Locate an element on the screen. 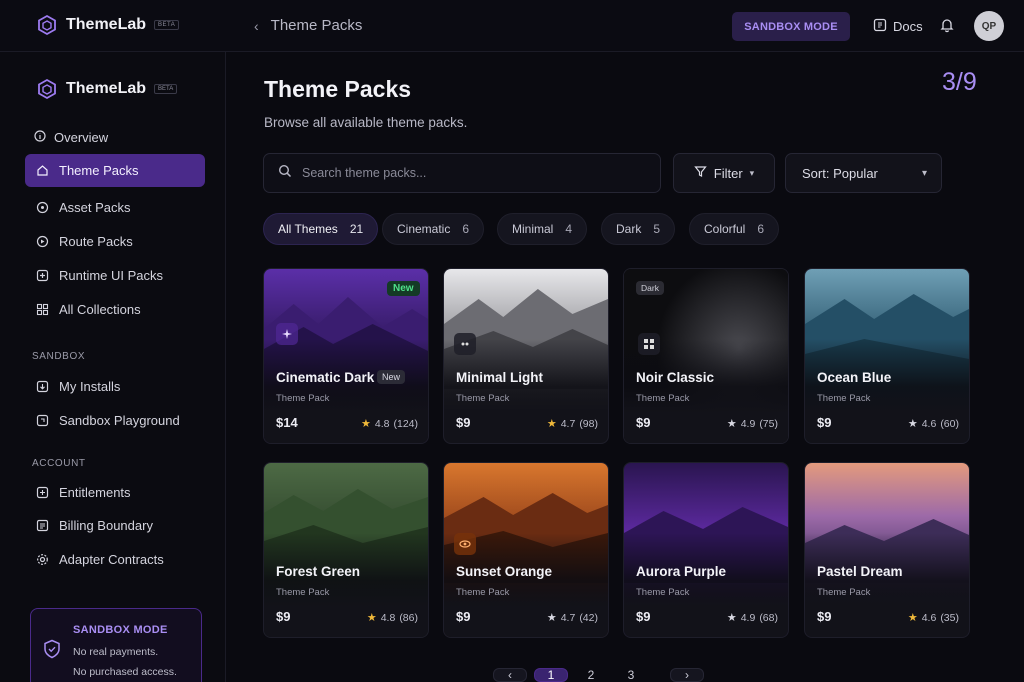  chip-label: Colorful is located at coordinates (725, 229).